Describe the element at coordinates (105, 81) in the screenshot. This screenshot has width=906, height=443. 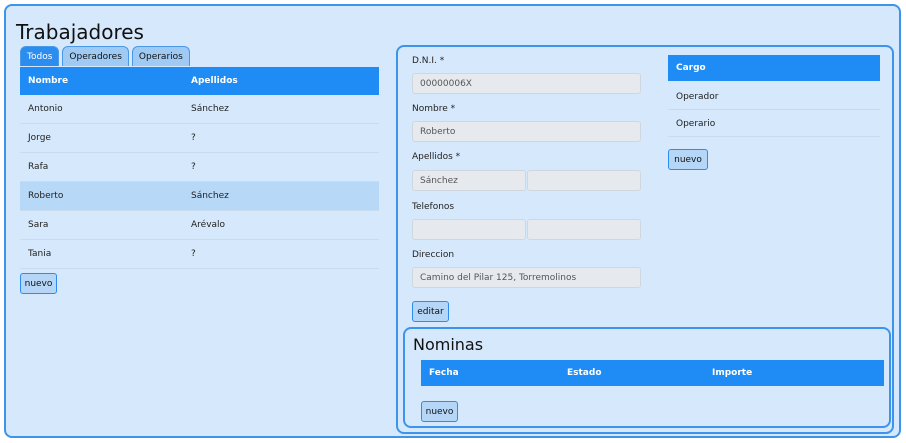
I see `column-header-nombre: Nombre` at that location.